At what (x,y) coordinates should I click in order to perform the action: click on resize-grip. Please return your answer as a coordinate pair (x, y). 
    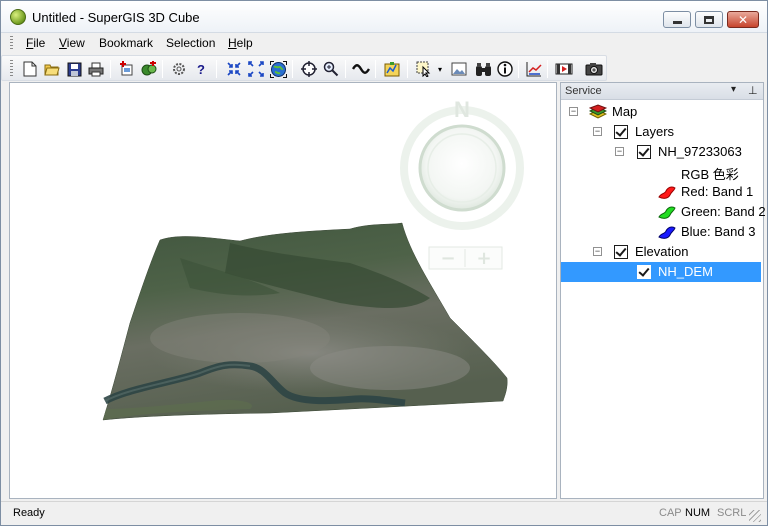
    Looking at the image, I should click on (755, 516).